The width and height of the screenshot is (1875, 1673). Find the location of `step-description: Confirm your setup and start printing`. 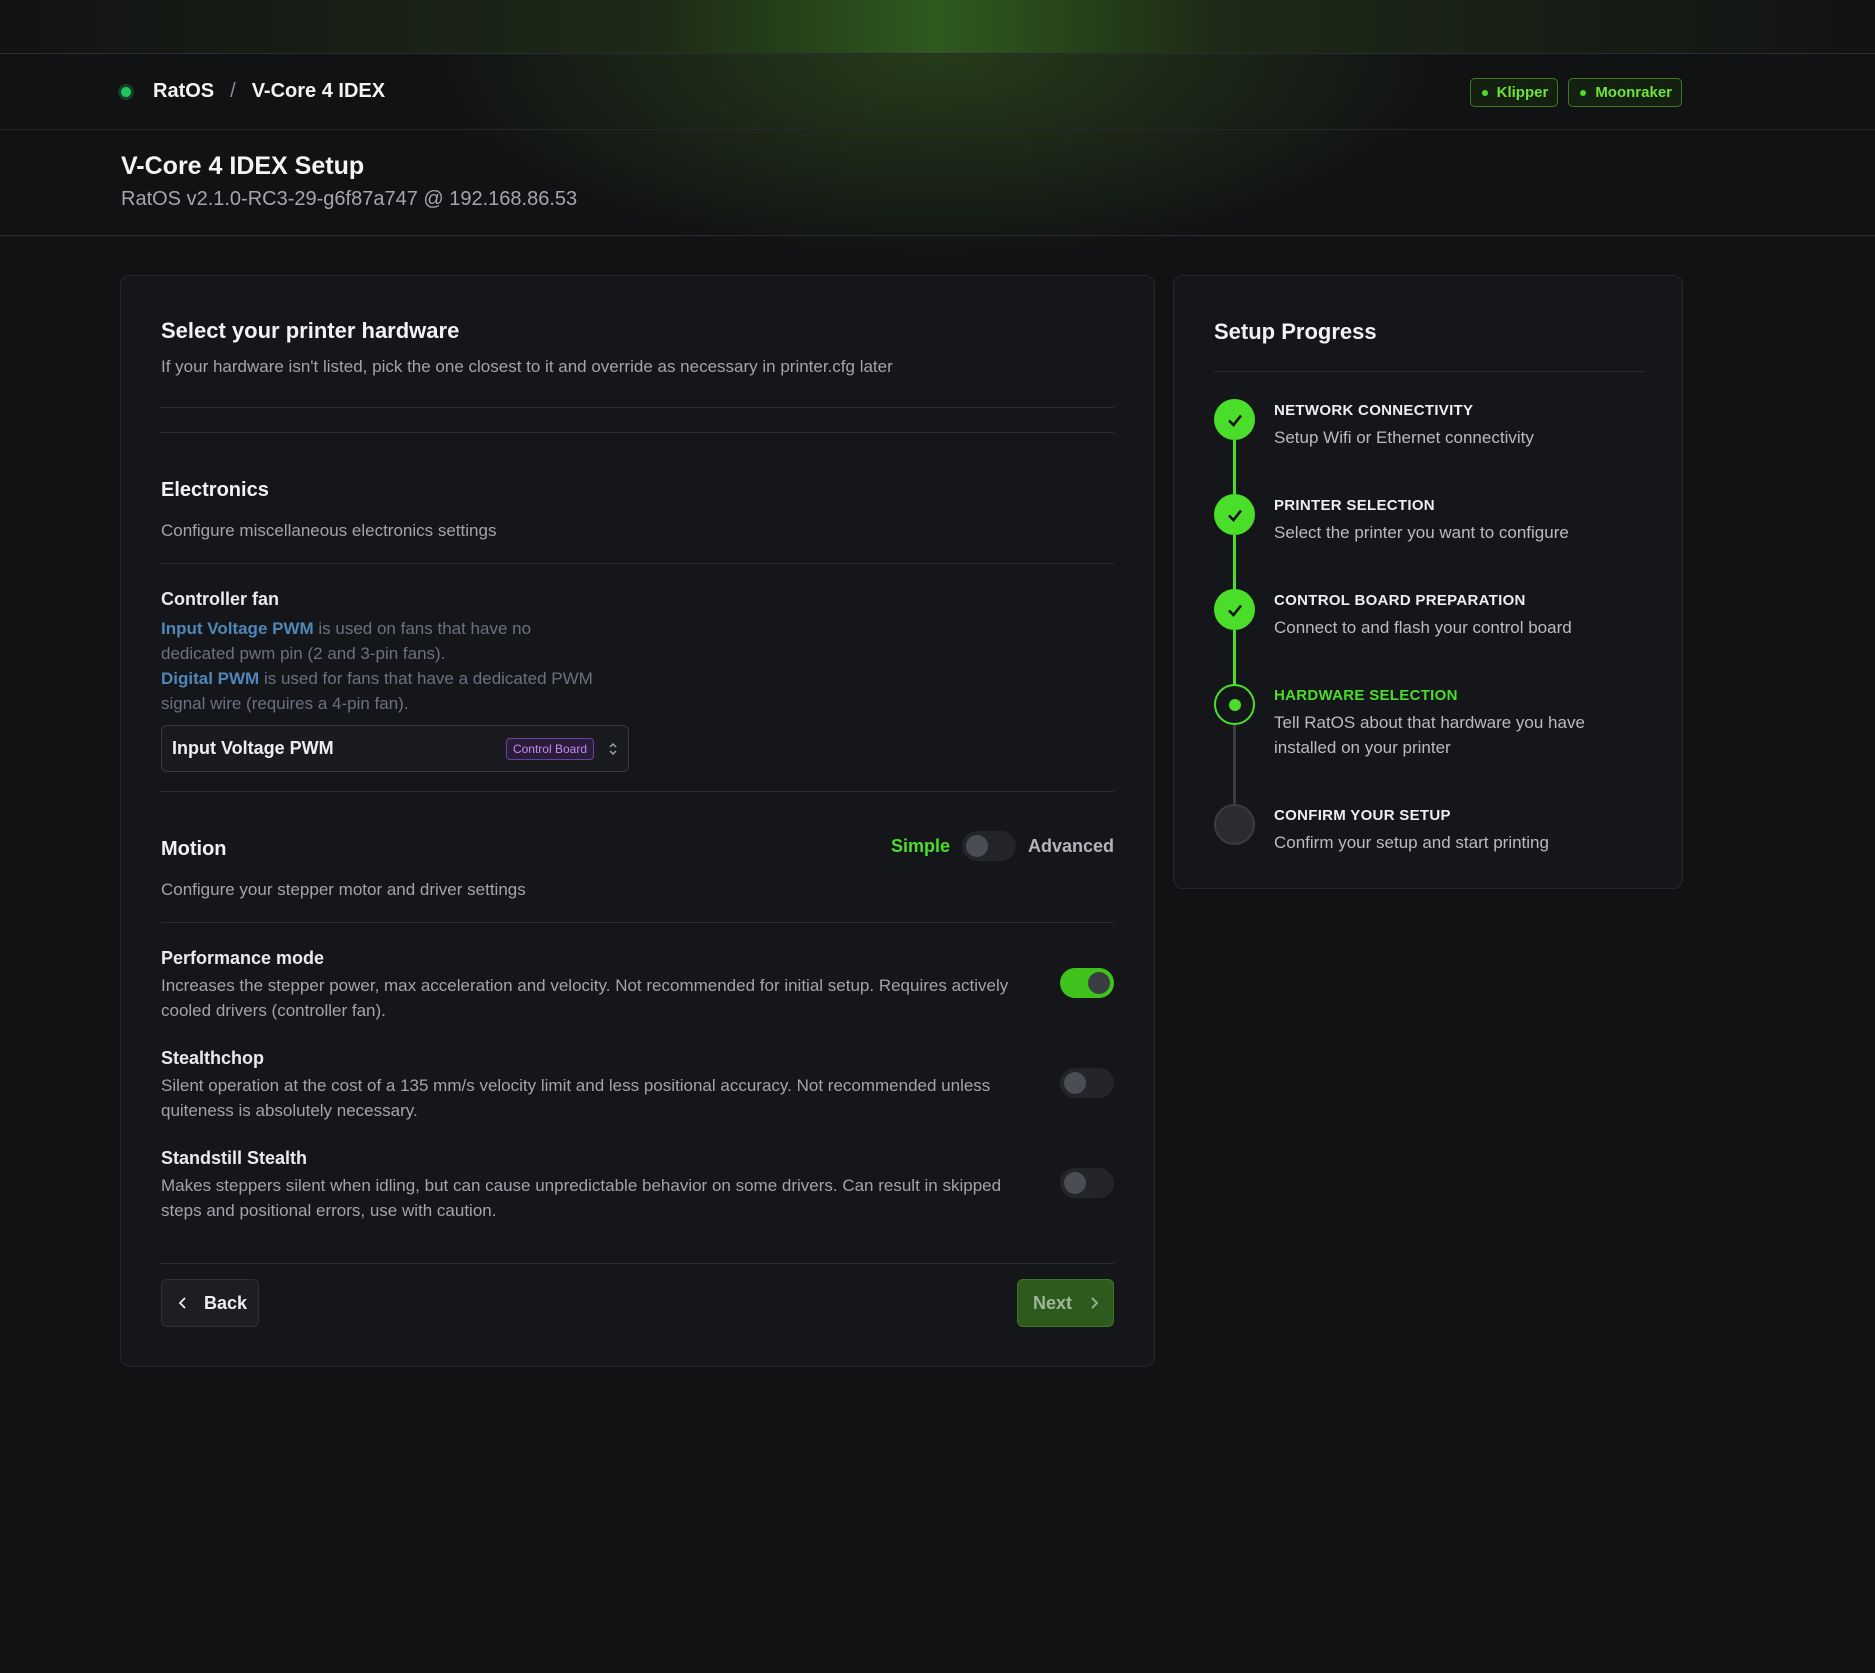

step-description: Confirm your setup and start printing is located at coordinates (1411, 842).